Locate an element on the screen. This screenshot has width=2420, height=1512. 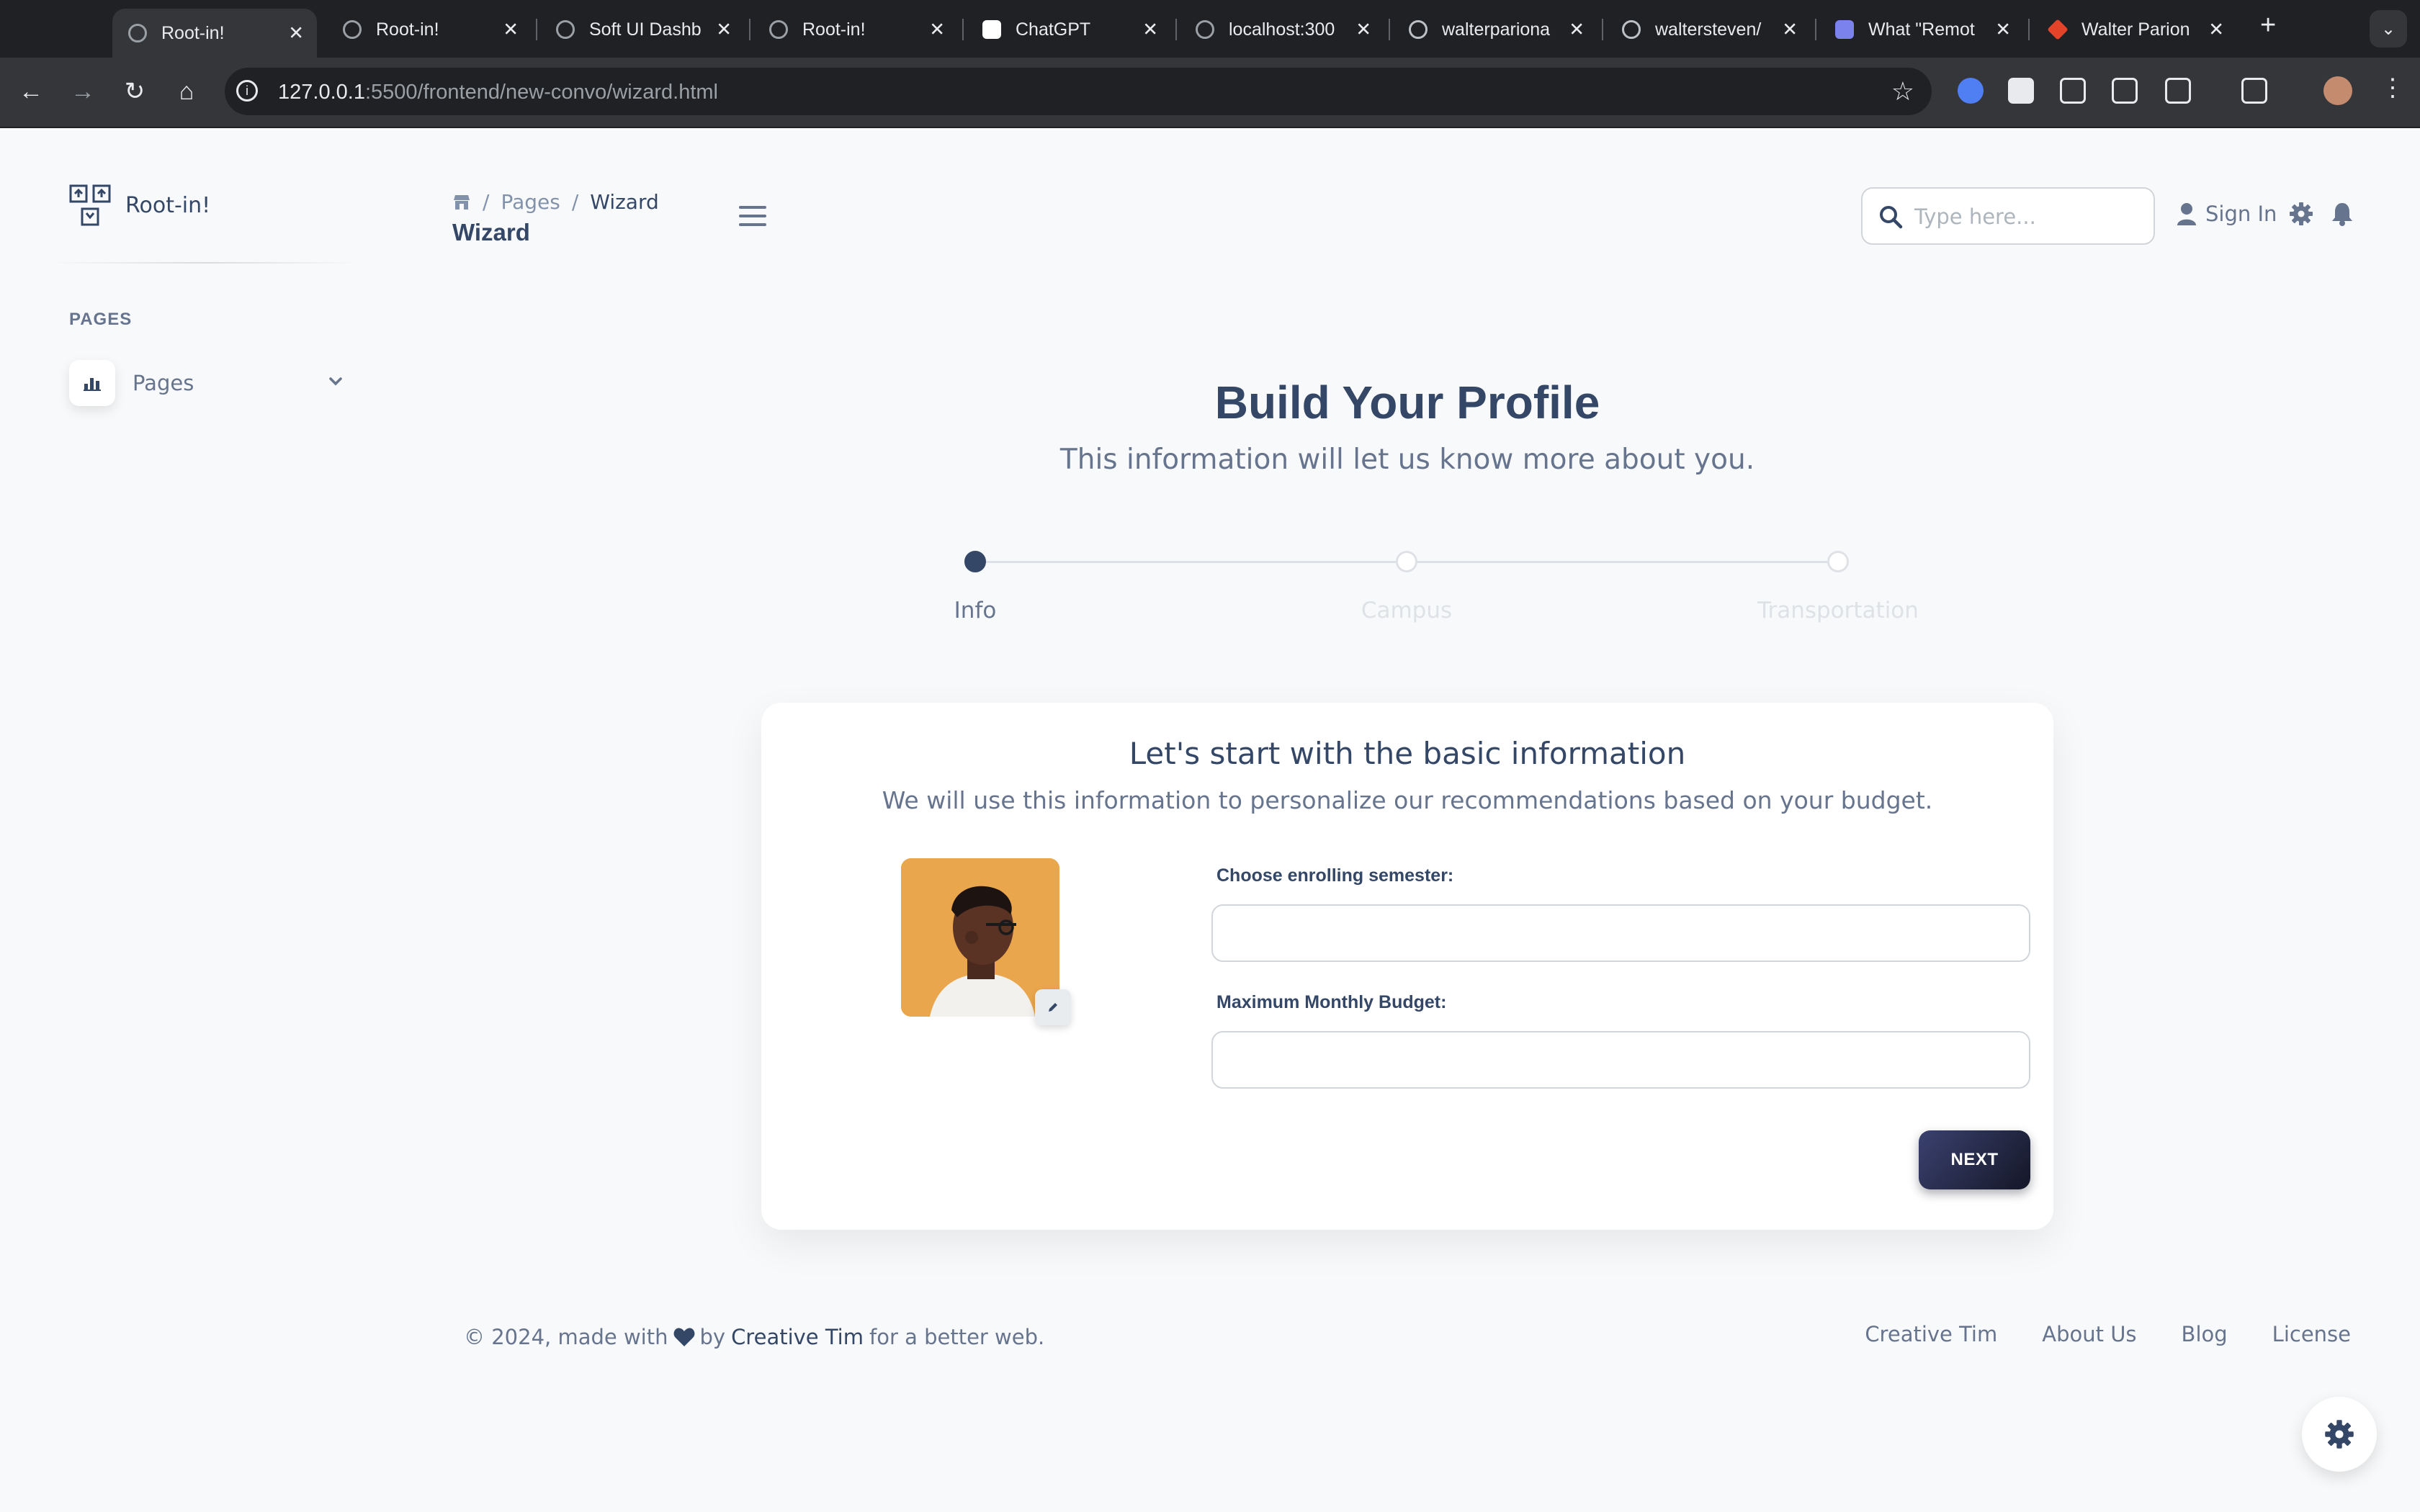
browser-tab: localhost:300 ✕ is located at coordinates (1282, 29).